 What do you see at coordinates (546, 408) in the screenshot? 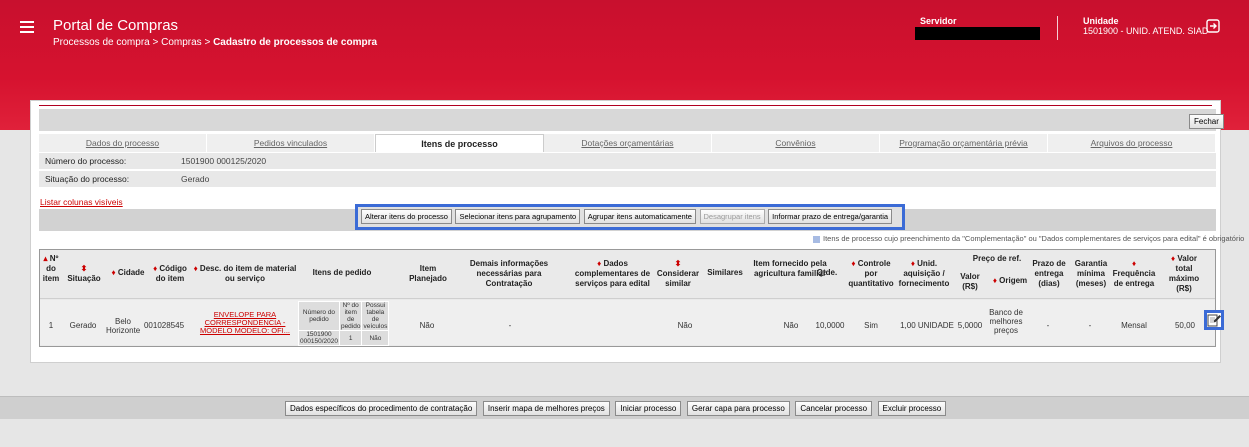
I see `inserir-mapa-button: Inserir mapa de melhores preços` at bounding box center [546, 408].